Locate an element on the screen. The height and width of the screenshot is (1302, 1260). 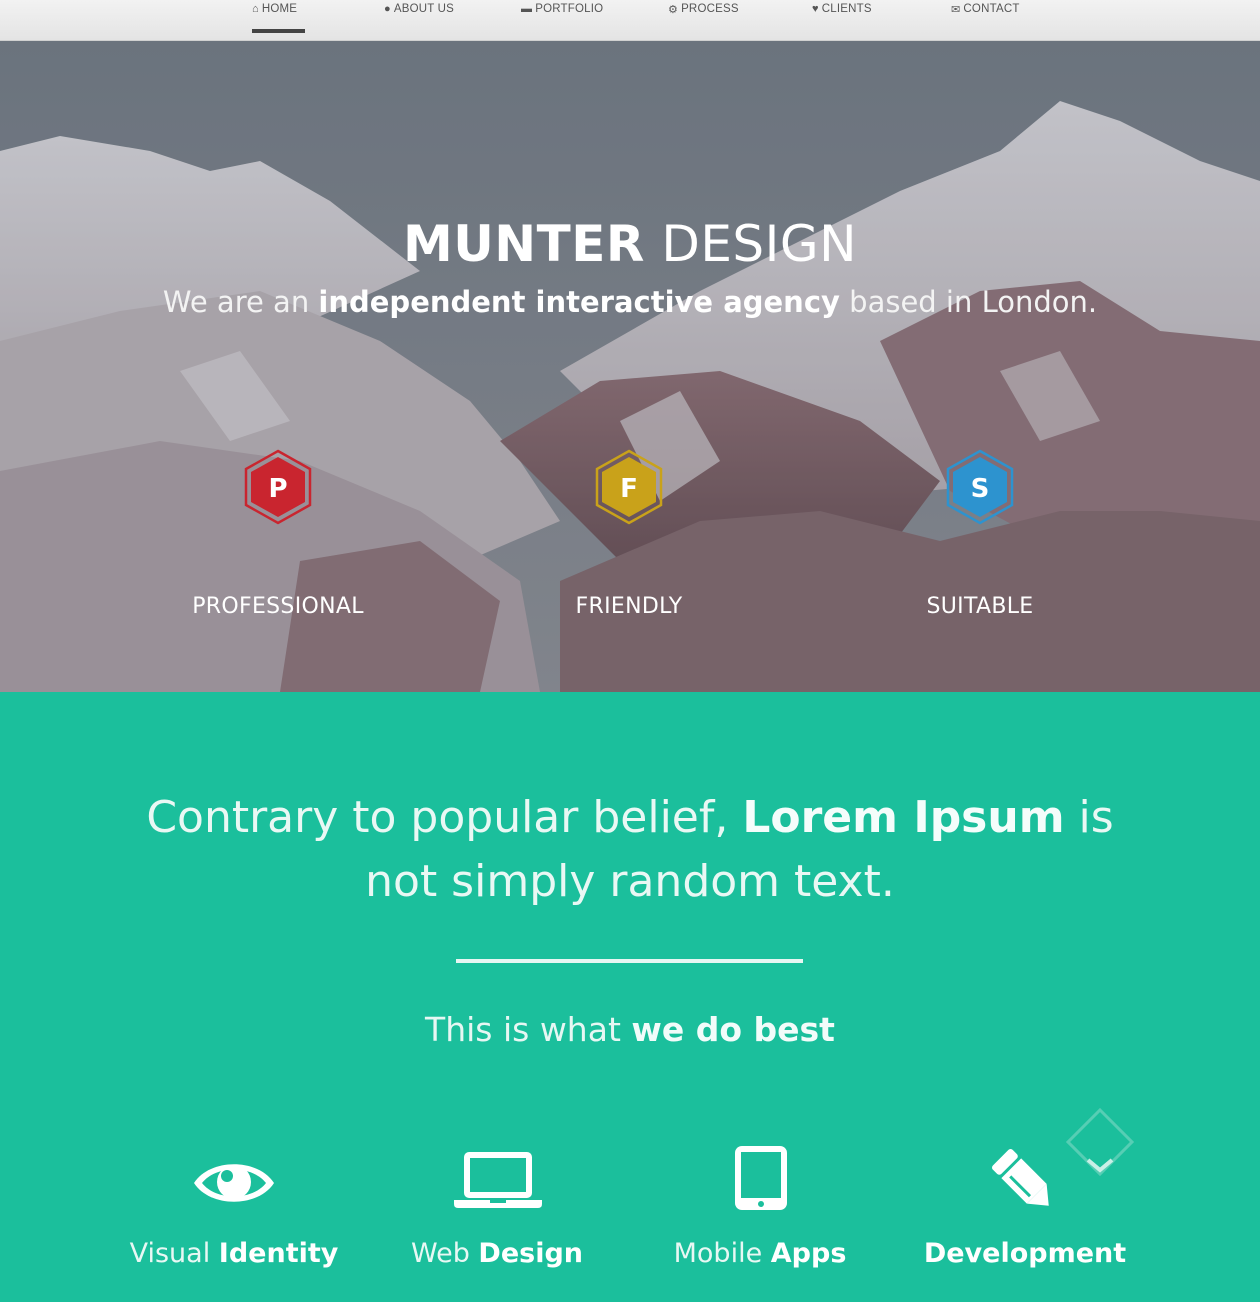
gears-icon: ⚙ is located at coordinates (673, 10).